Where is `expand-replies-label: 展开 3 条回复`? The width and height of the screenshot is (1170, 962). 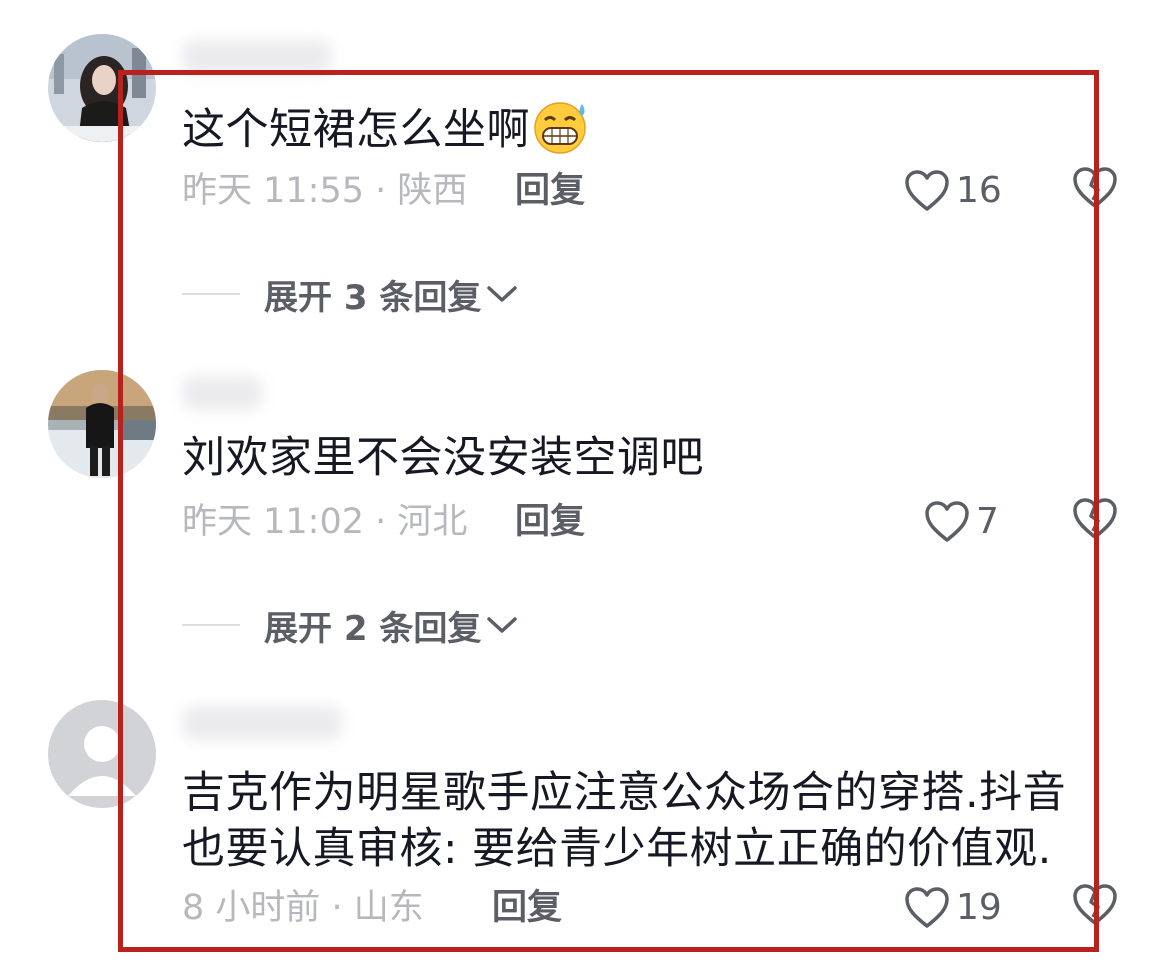
expand-replies-label: 展开 3 条回复 is located at coordinates (373, 297).